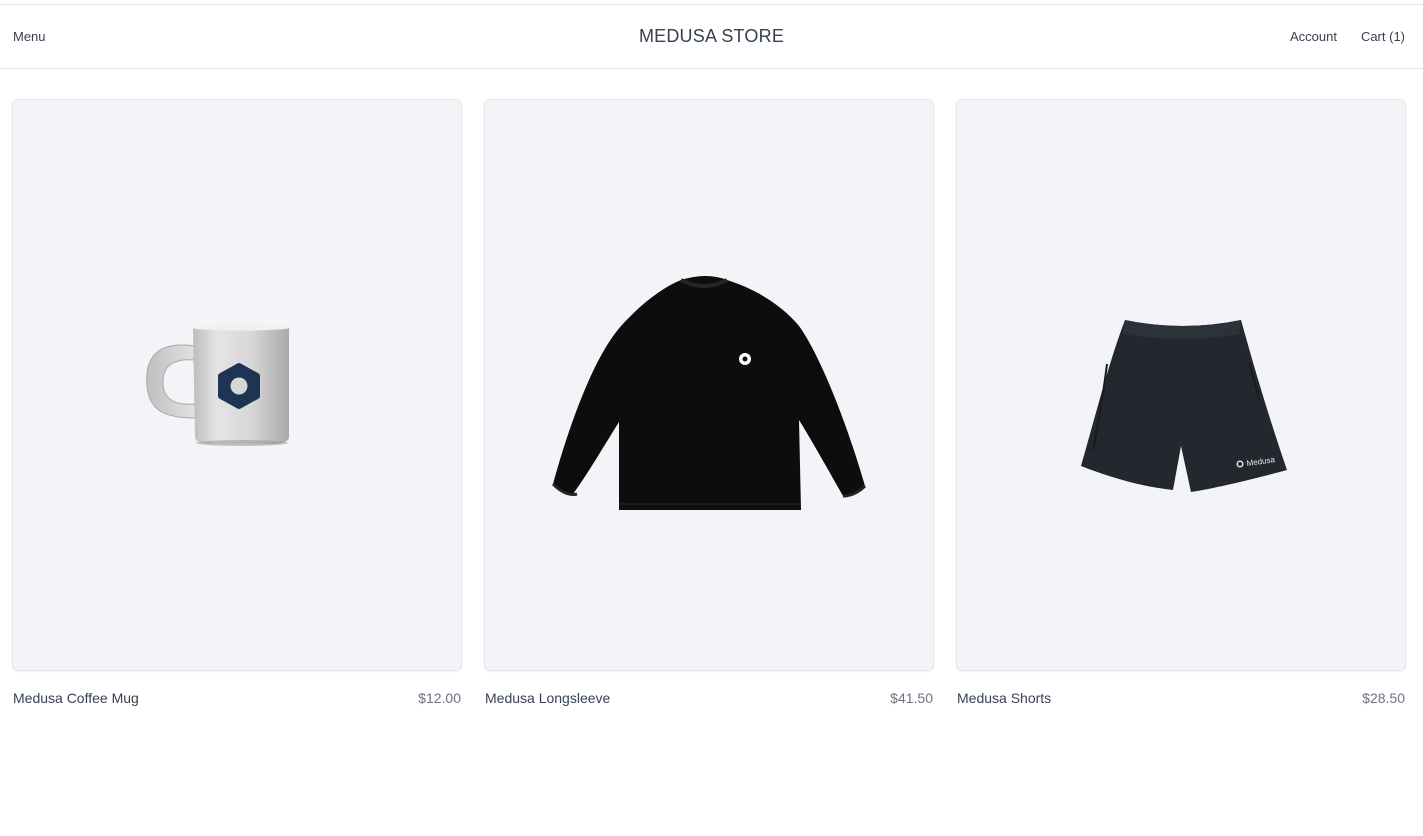  Describe the element at coordinates (1313, 36) in the screenshot. I see `account-link: Account` at that location.